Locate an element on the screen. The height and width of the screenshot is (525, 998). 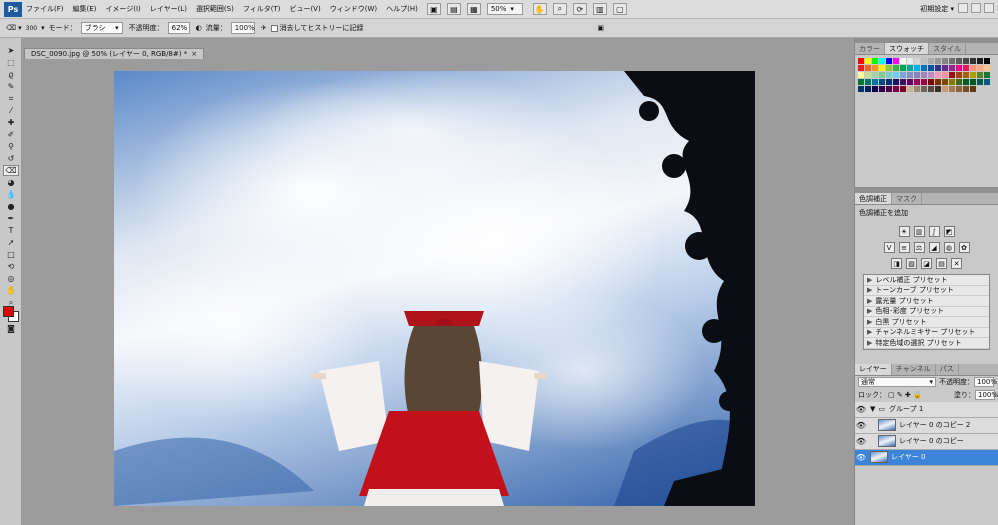
healing-brush-tool-icon: ✚ is located at coordinates (11, 122).